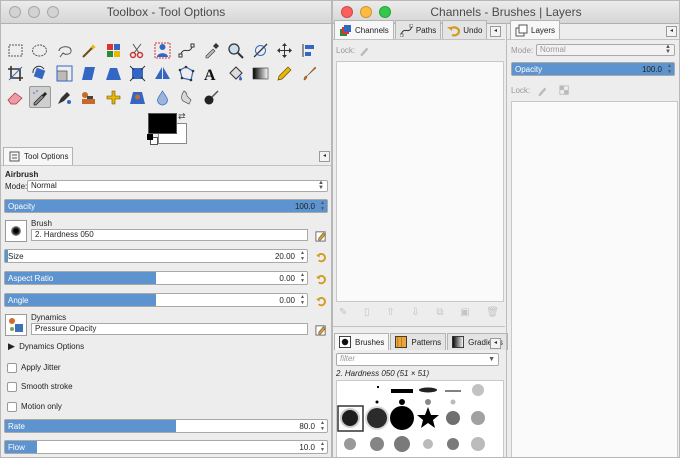 The height and width of the screenshot is (458, 680). Describe the element at coordinates (156, 278) in the screenshot. I see `aspect-ratio-slider: Aspect Ratio 0.00 ▲ ▼` at that location.